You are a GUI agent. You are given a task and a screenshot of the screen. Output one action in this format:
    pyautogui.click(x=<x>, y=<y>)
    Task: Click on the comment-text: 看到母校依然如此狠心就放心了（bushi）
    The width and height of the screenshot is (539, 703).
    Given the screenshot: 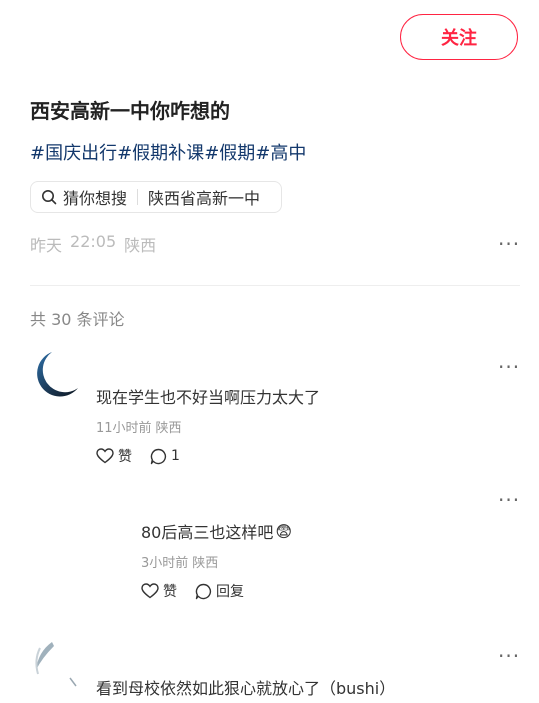 What is the action you would take?
    pyautogui.click(x=246, y=688)
    